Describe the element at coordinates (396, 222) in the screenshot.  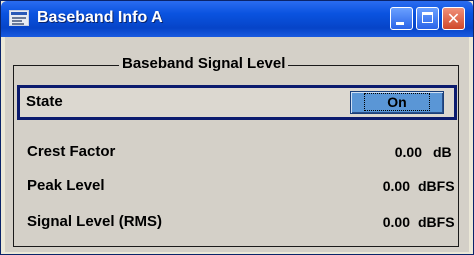
I see `signal-level-rms-value: 0.00` at that location.